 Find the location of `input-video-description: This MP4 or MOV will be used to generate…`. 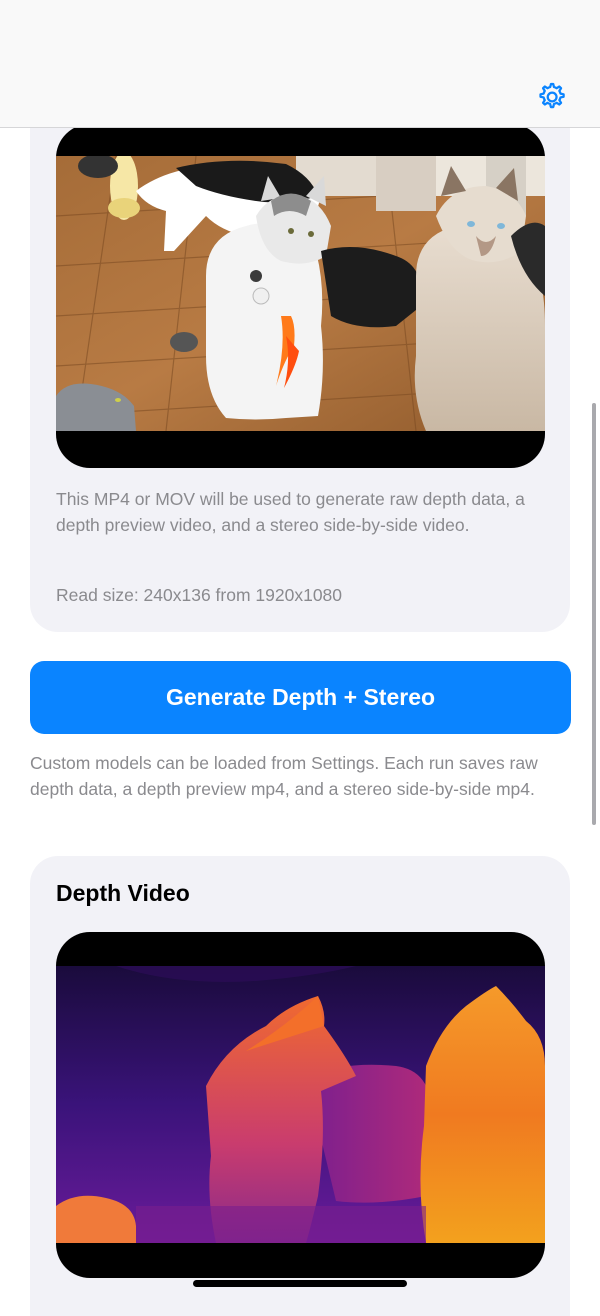

input-video-description: This MP4 or MOV will be used to generate… is located at coordinates (290, 512).